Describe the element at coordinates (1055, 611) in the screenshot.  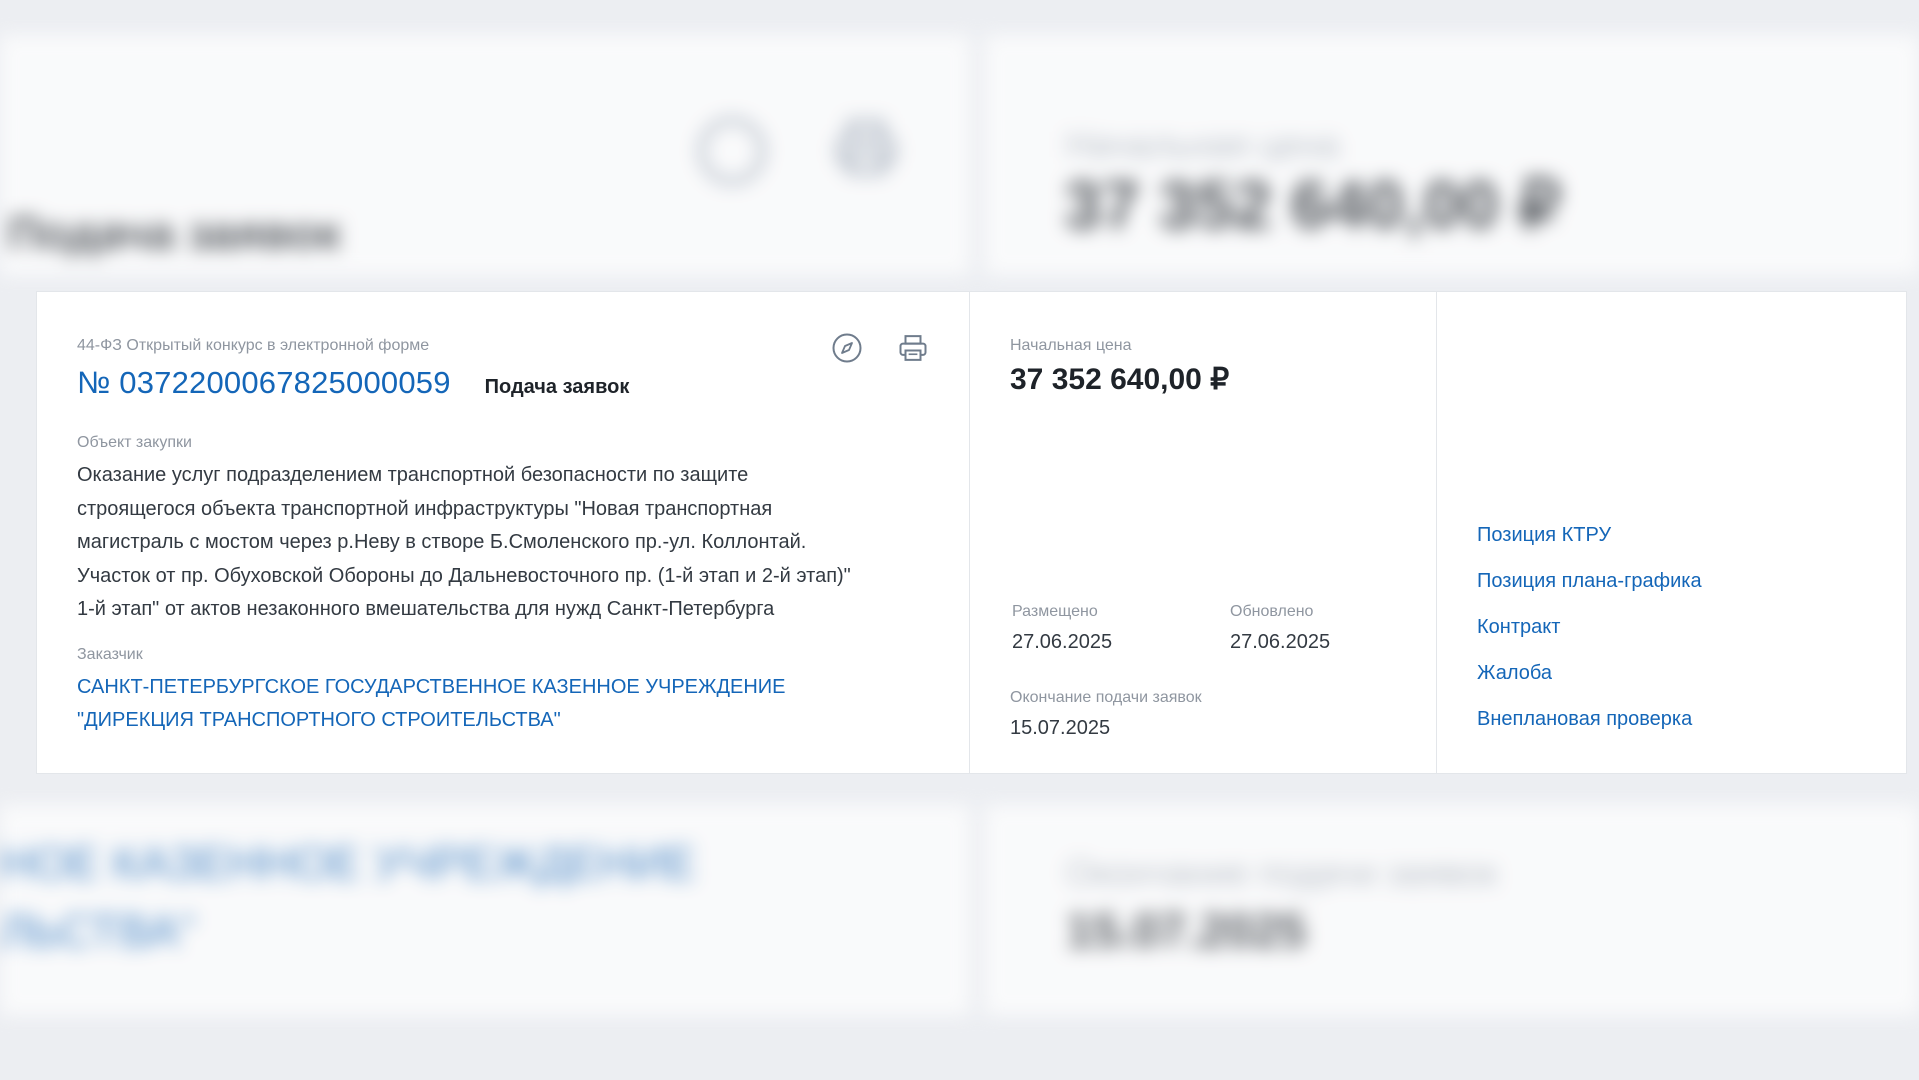
I see `placed-label: Размещено` at that location.